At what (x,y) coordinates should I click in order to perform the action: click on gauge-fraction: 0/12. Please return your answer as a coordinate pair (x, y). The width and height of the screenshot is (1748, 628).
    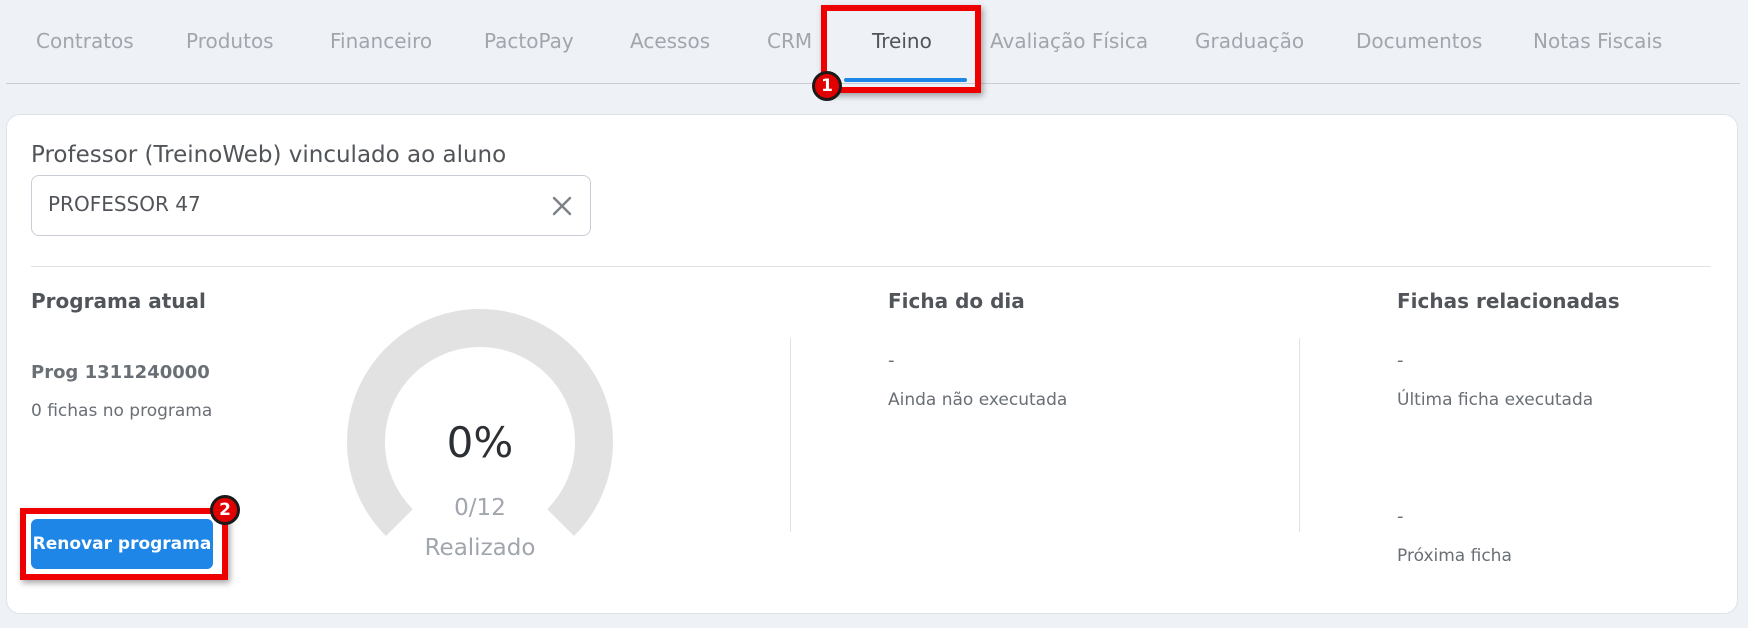
    Looking at the image, I should click on (480, 508).